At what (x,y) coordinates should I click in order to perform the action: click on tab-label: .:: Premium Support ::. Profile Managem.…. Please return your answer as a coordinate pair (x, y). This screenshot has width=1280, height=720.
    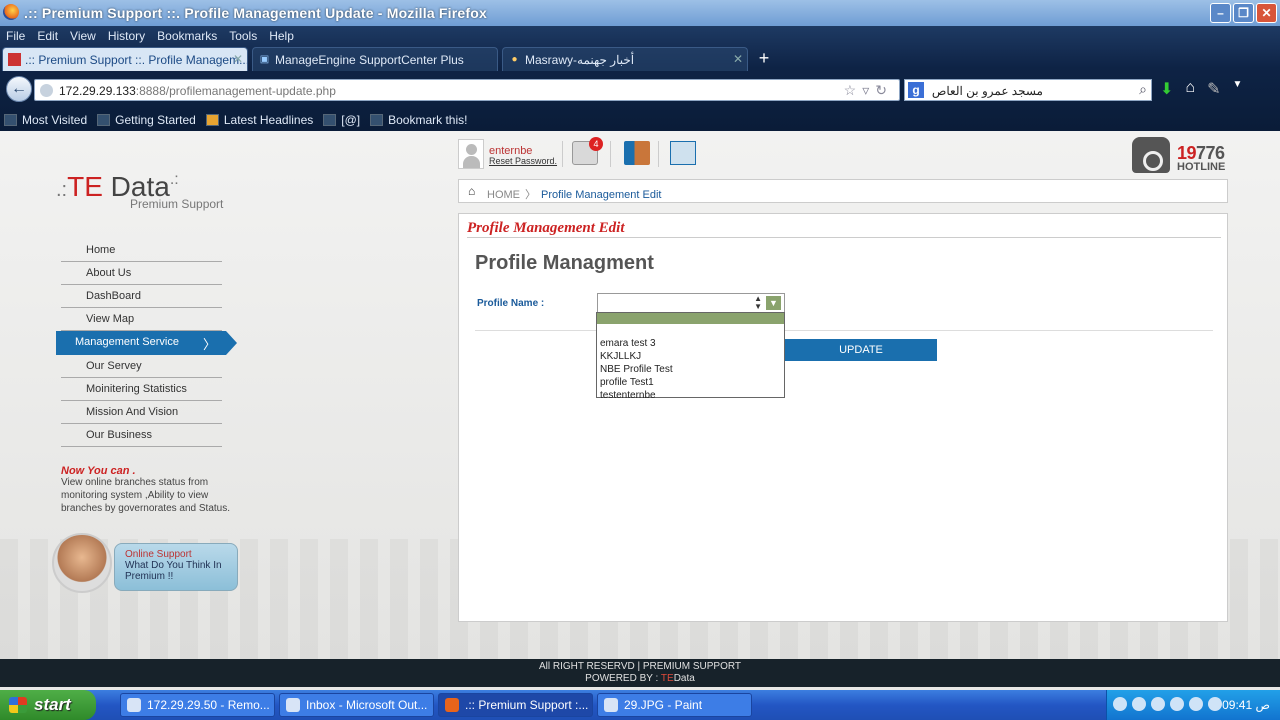
    Looking at the image, I should click on (136, 60).